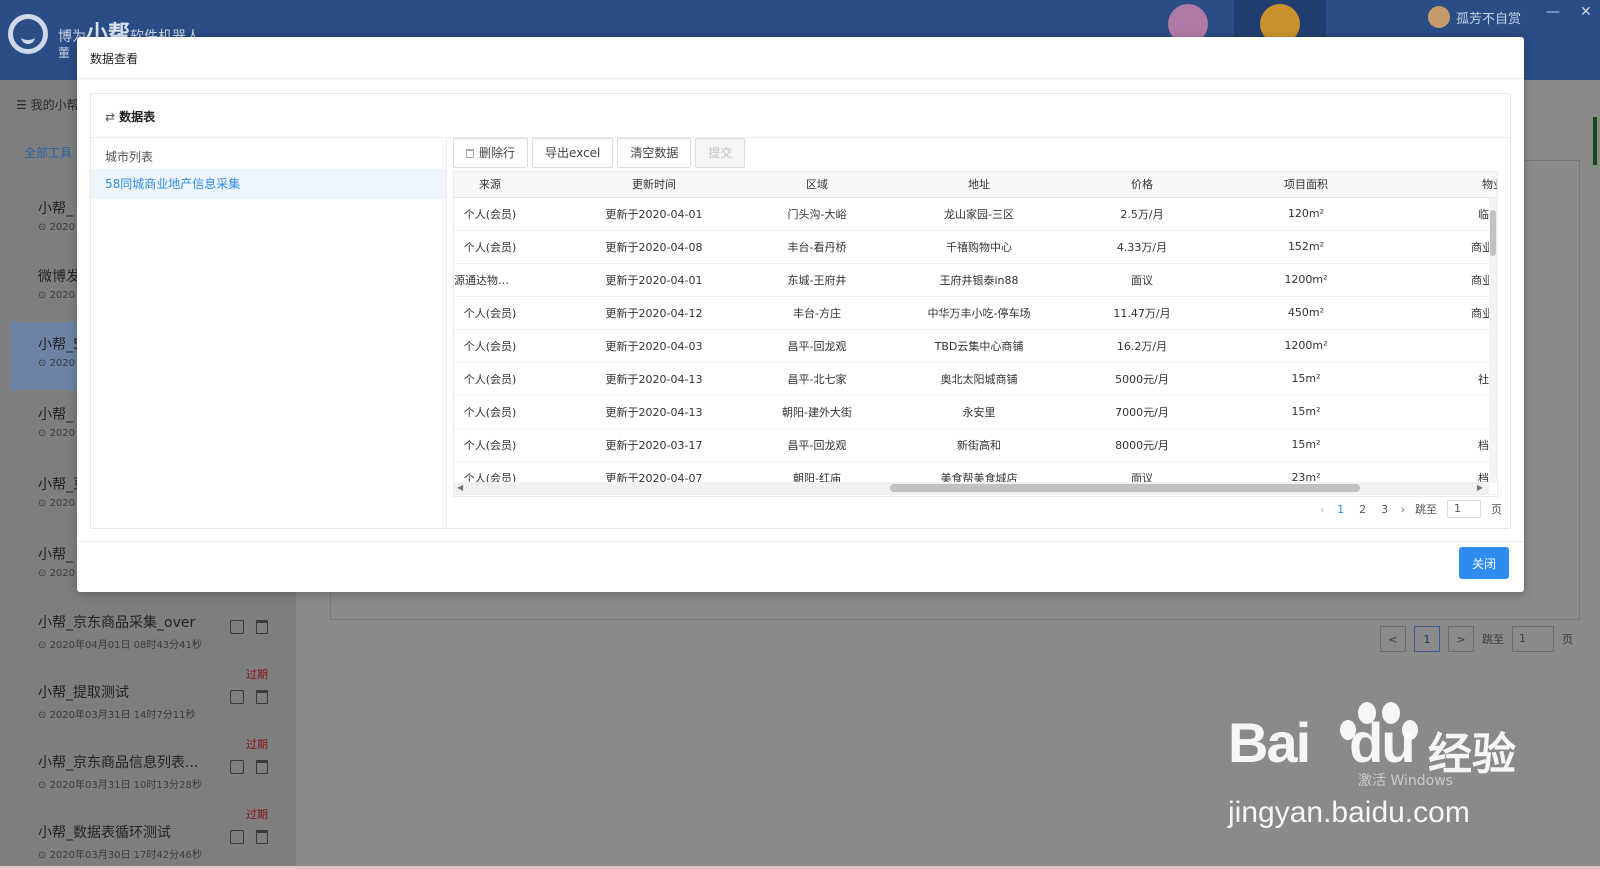 The image size is (1600, 869). Describe the element at coordinates (1403, 509) in the screenshot. I see `next-page-button: ›` at that location.